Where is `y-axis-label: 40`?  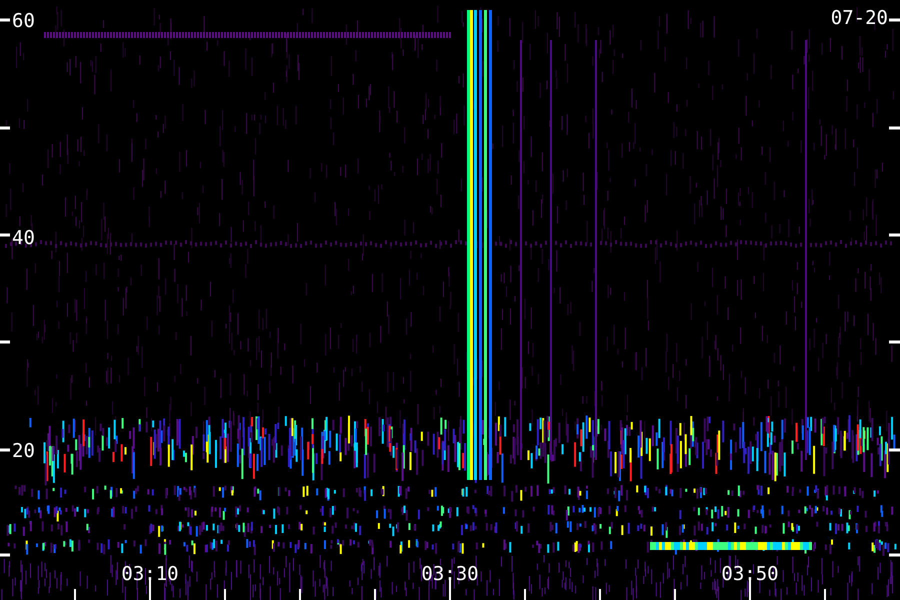 y-axis-label: 40 is located at coordinates (23, 238).